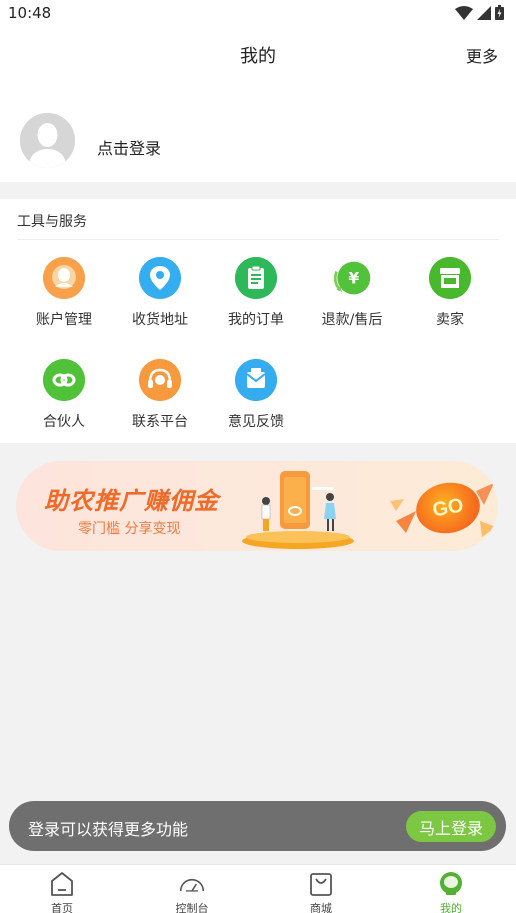  Describe the element at coordinates (256, 278) in the screenshot. I see `order-icon` at that location.